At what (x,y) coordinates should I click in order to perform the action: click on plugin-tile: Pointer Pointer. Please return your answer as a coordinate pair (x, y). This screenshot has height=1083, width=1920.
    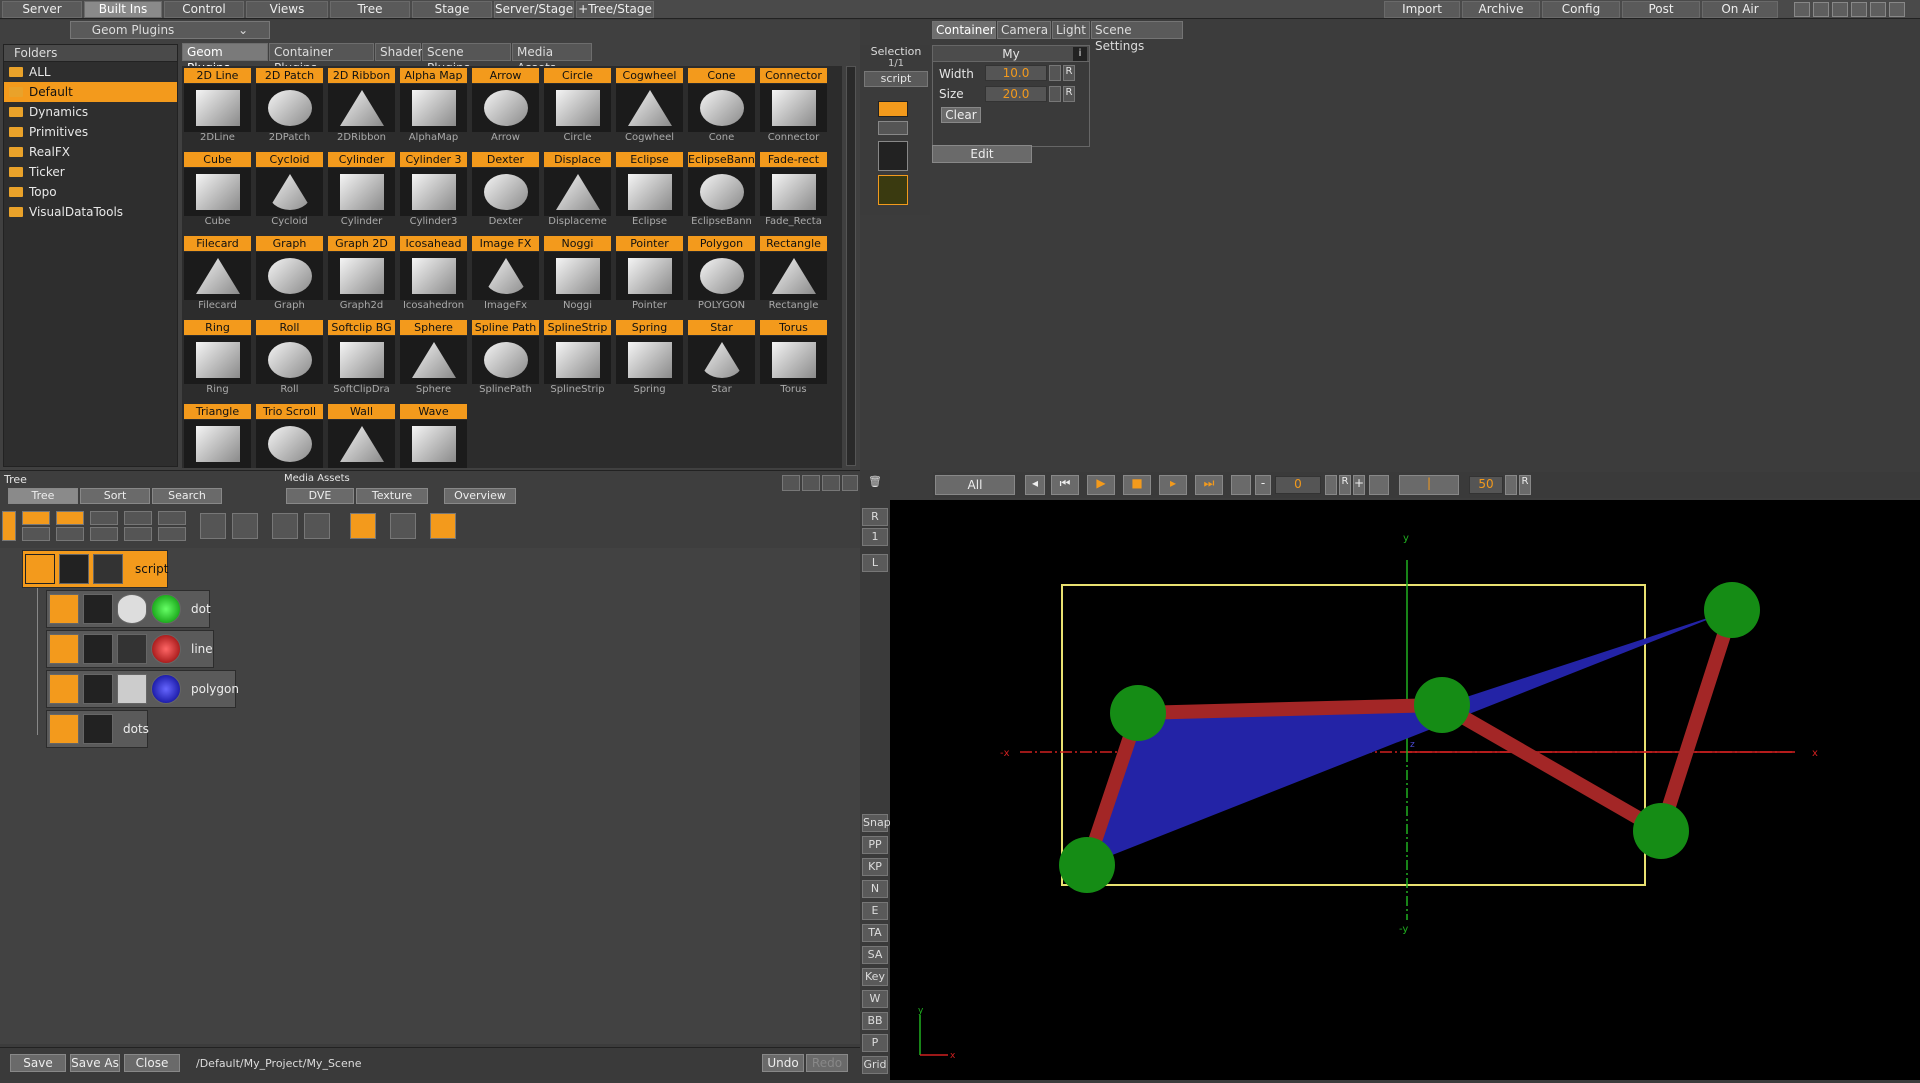
    Looking at the image, I should click on (649, 277).